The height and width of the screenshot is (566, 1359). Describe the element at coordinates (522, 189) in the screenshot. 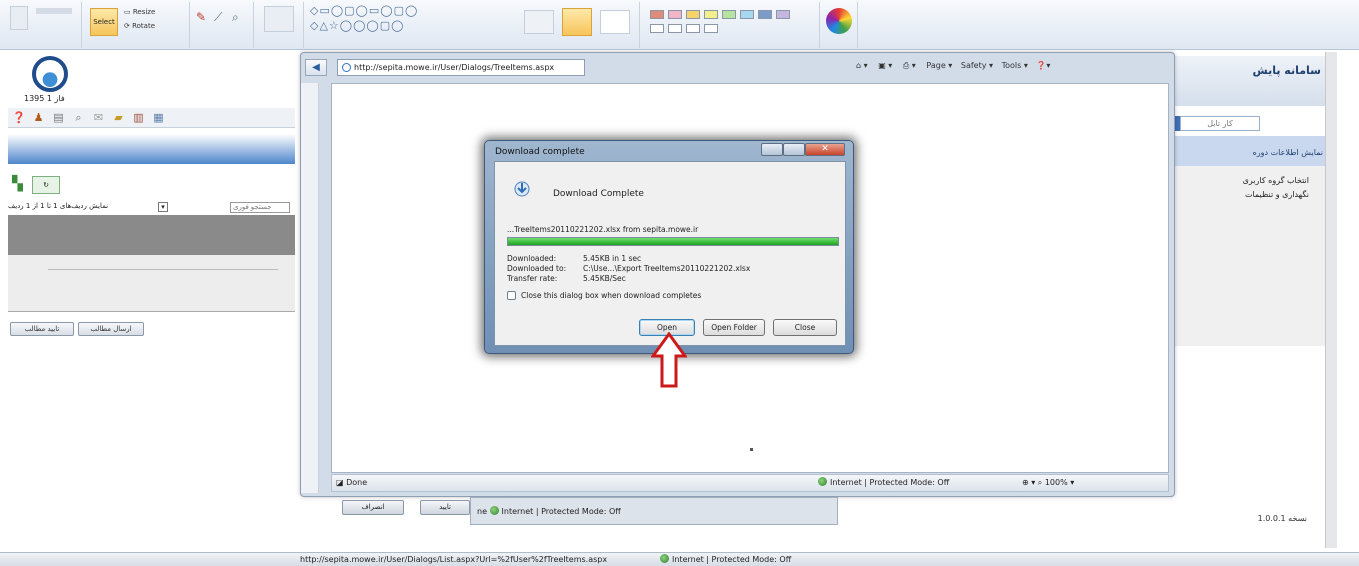

I see `download-icon` at that location.